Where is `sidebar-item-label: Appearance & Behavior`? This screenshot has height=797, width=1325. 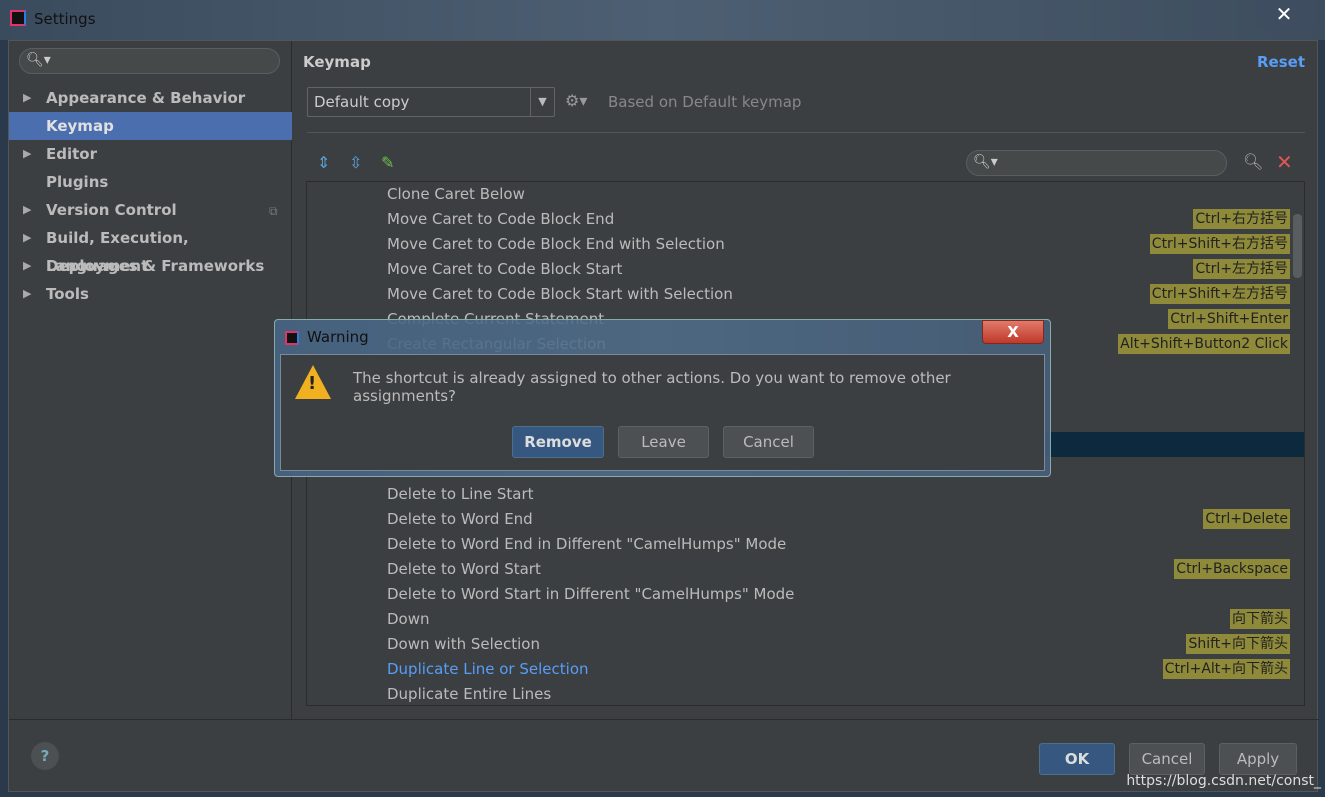 sidebar-item-label: Appearance & Behavior is located at coordinates (146, 98).